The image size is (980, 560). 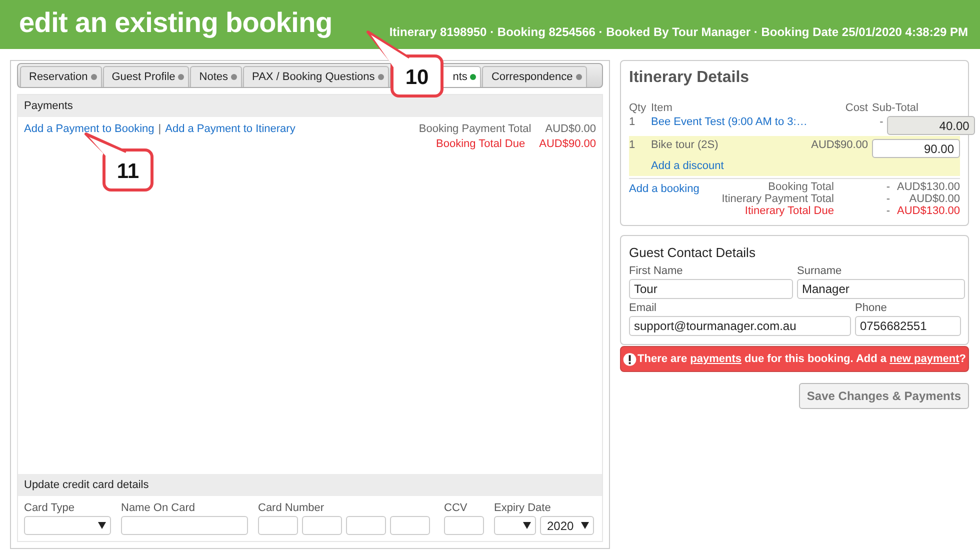 I want to click on field-label: Phone, so click(x=871, y=308).